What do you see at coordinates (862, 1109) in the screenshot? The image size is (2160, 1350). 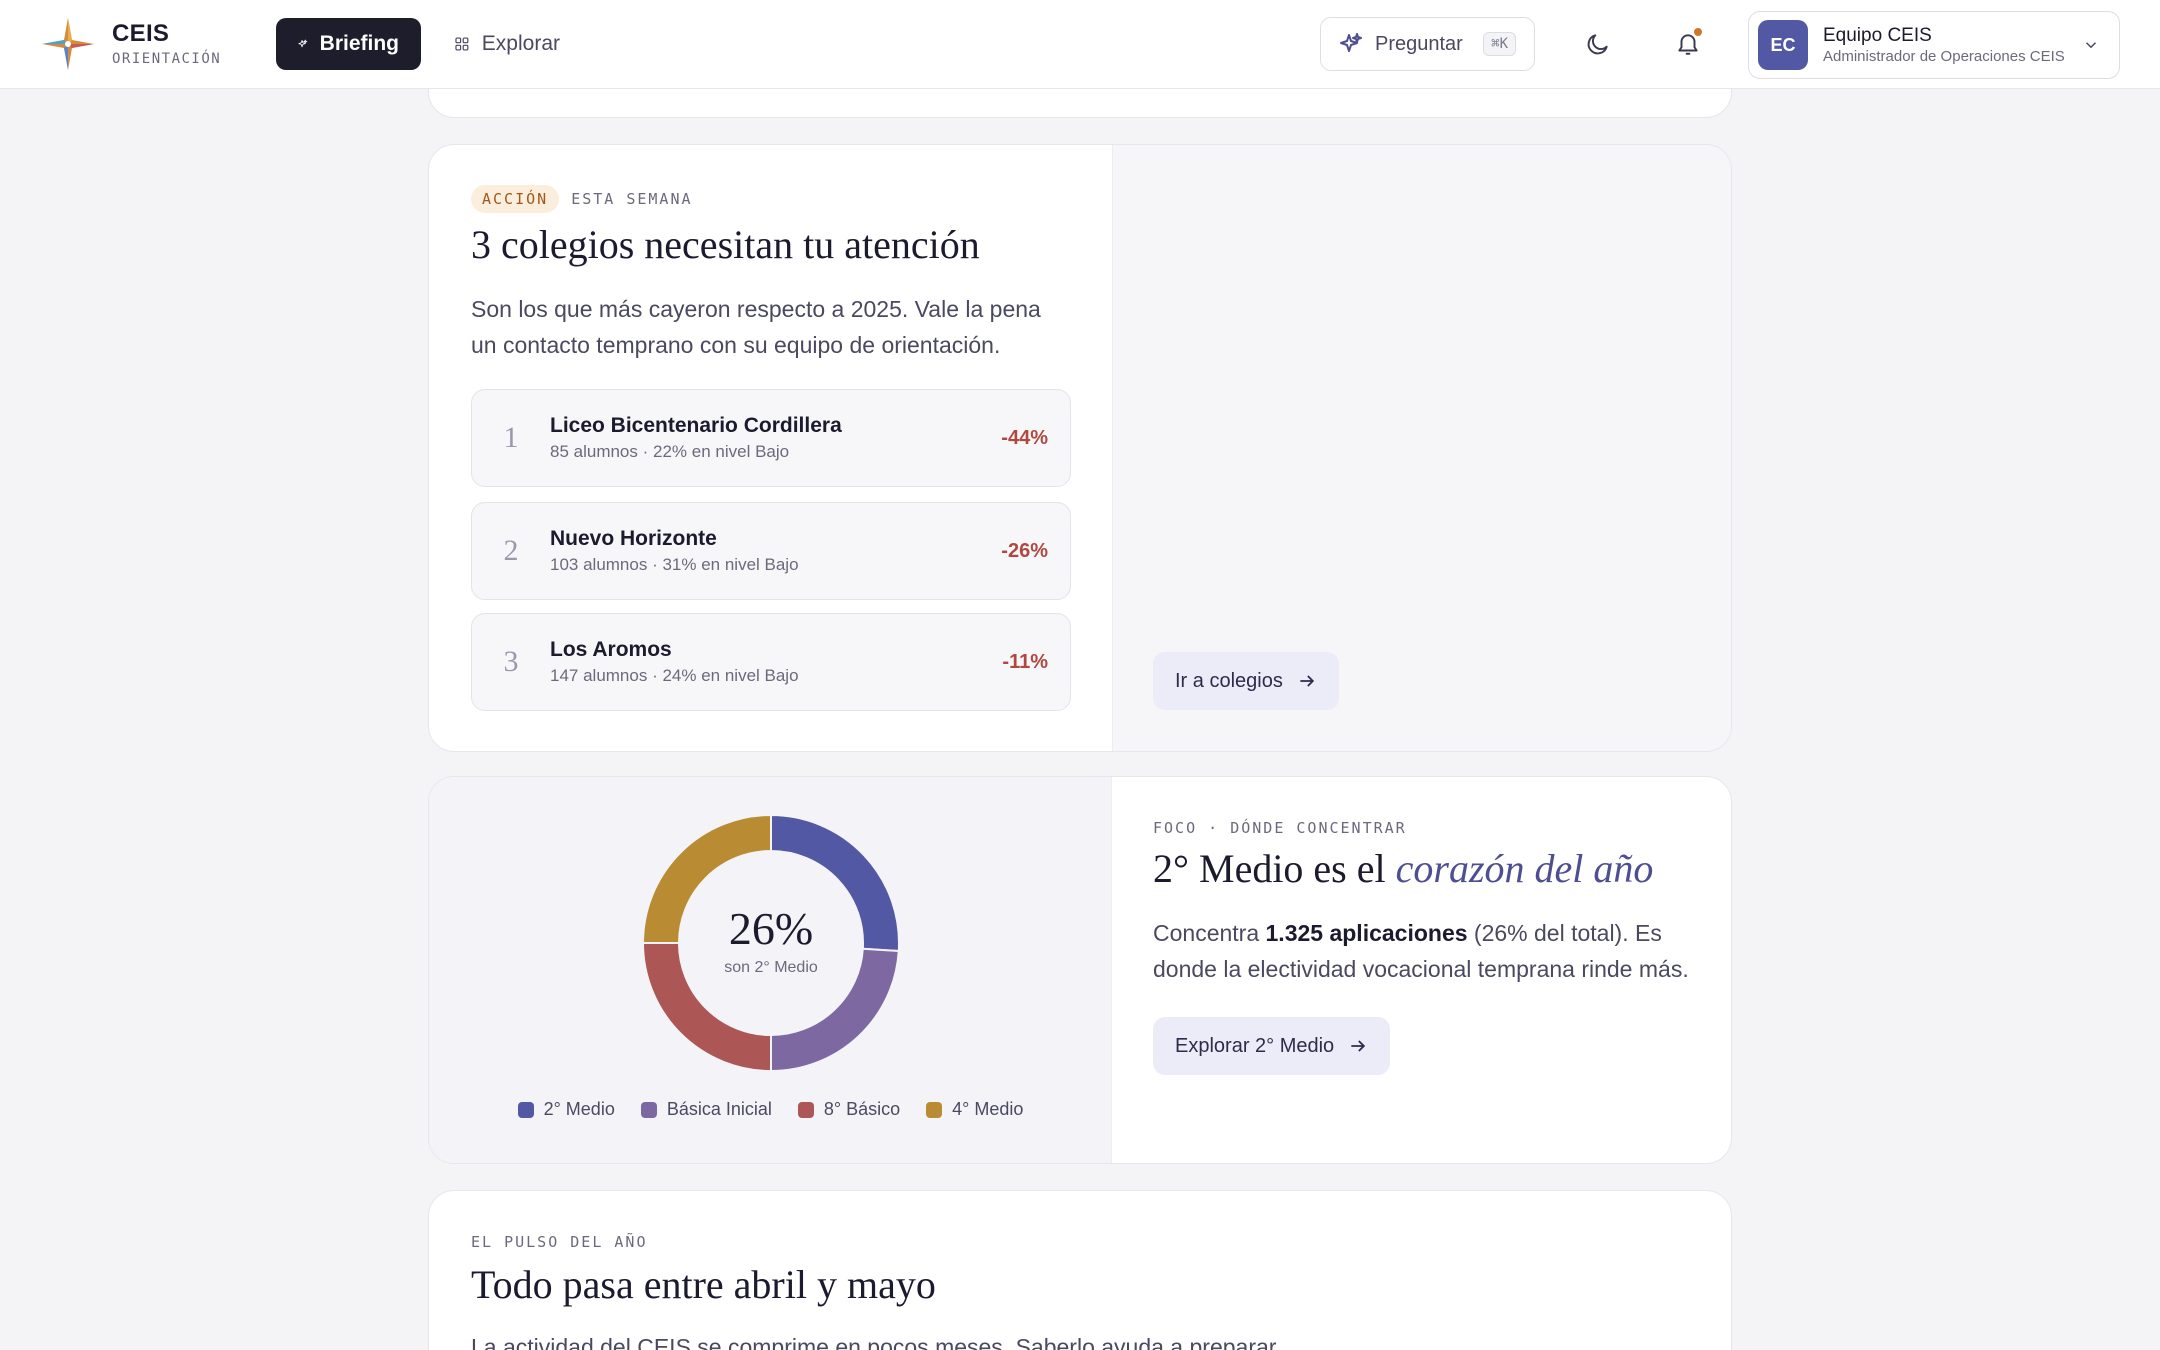 I see `legend-label: 8° Básico` at bounding box center [862, 1109].